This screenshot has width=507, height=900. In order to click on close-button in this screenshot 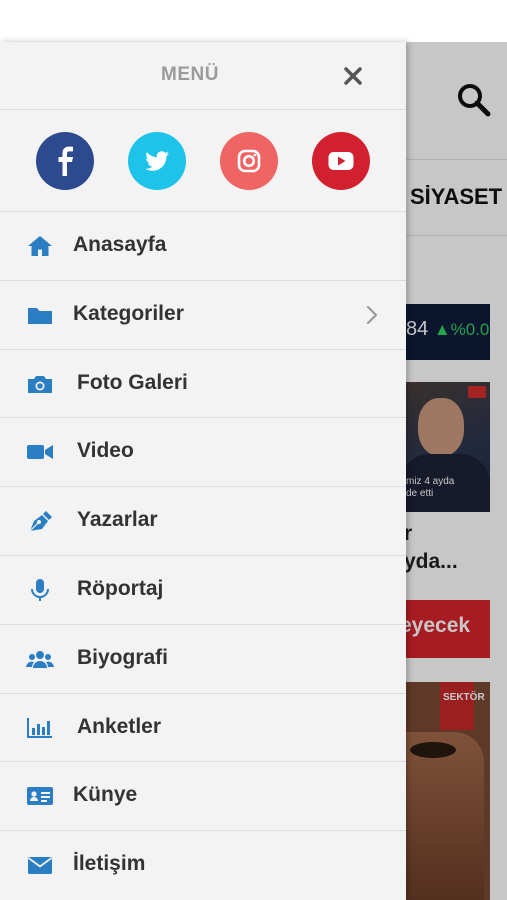, I will do `click(353, 76)`.